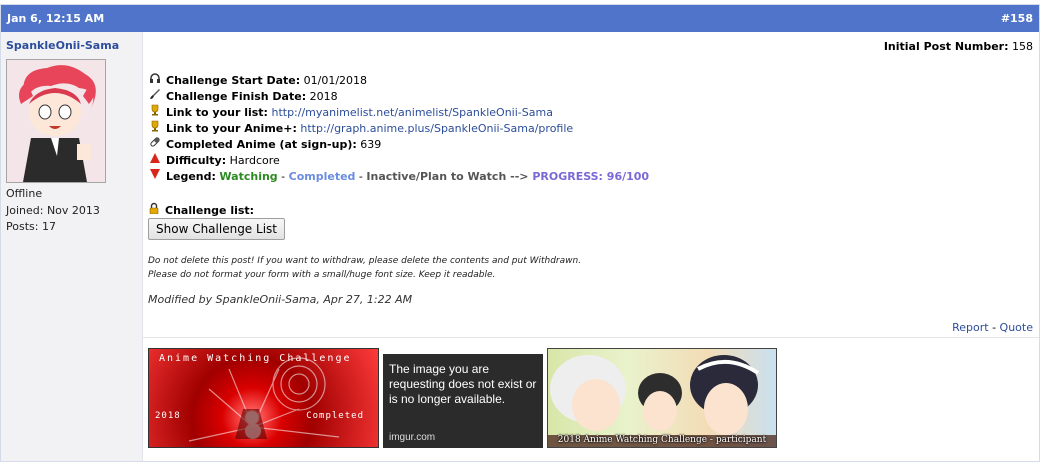  Describe the element at coordinates (946, 46) in the screenshot. I see `initial-post-label: Initial Post Number:` at that location.